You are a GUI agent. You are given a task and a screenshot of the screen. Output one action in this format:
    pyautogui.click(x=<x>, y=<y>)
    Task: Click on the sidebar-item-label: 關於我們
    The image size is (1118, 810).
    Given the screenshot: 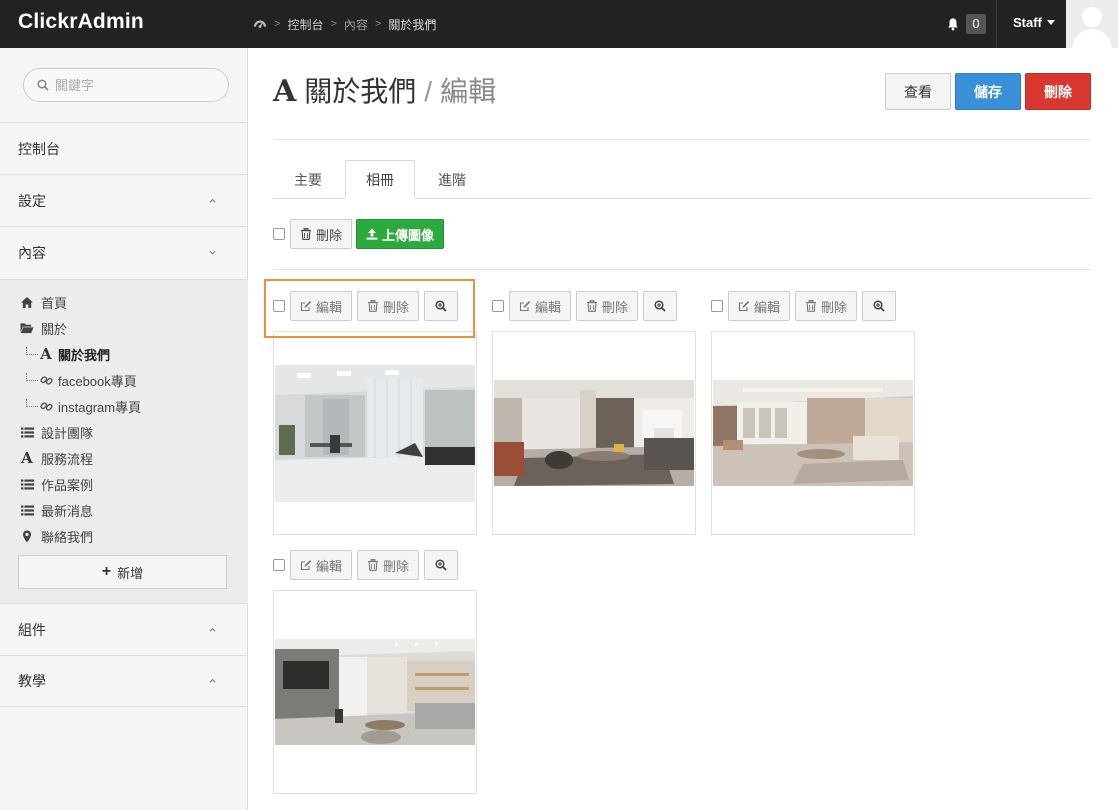 What is the action you would take?
    pyautogui.click(x=84, y=355)
    